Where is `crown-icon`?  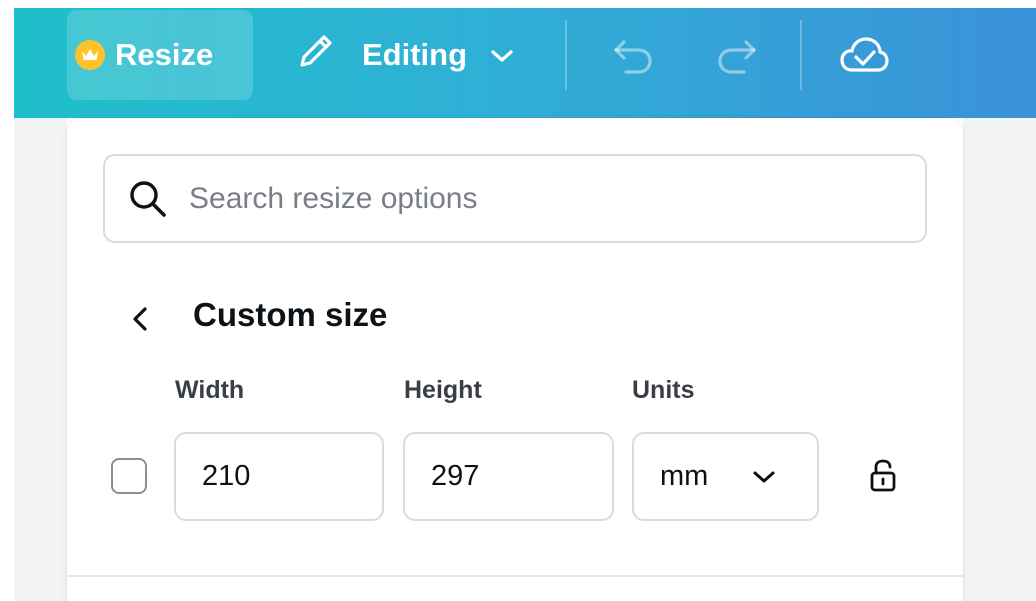 crown-icon is located at coordinates (90, 55).